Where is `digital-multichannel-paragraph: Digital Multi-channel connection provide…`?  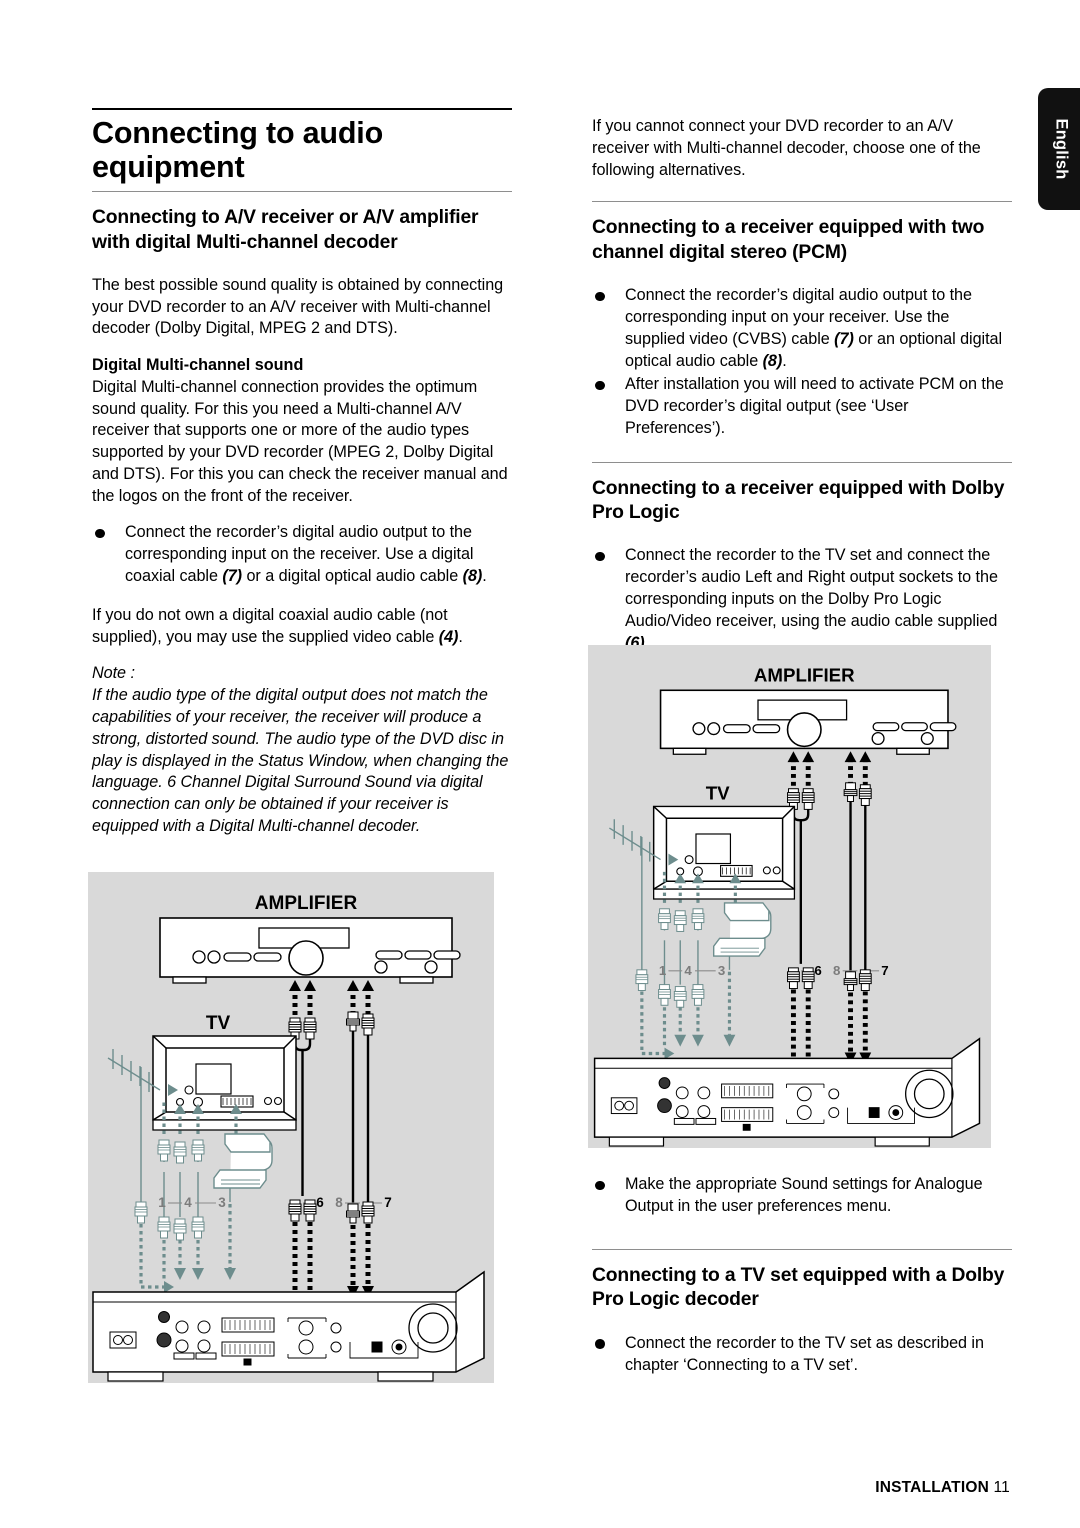
digital-multichannel-paragraph: Digital Multi-channel connection provide… is located at coordinates (300, 441).